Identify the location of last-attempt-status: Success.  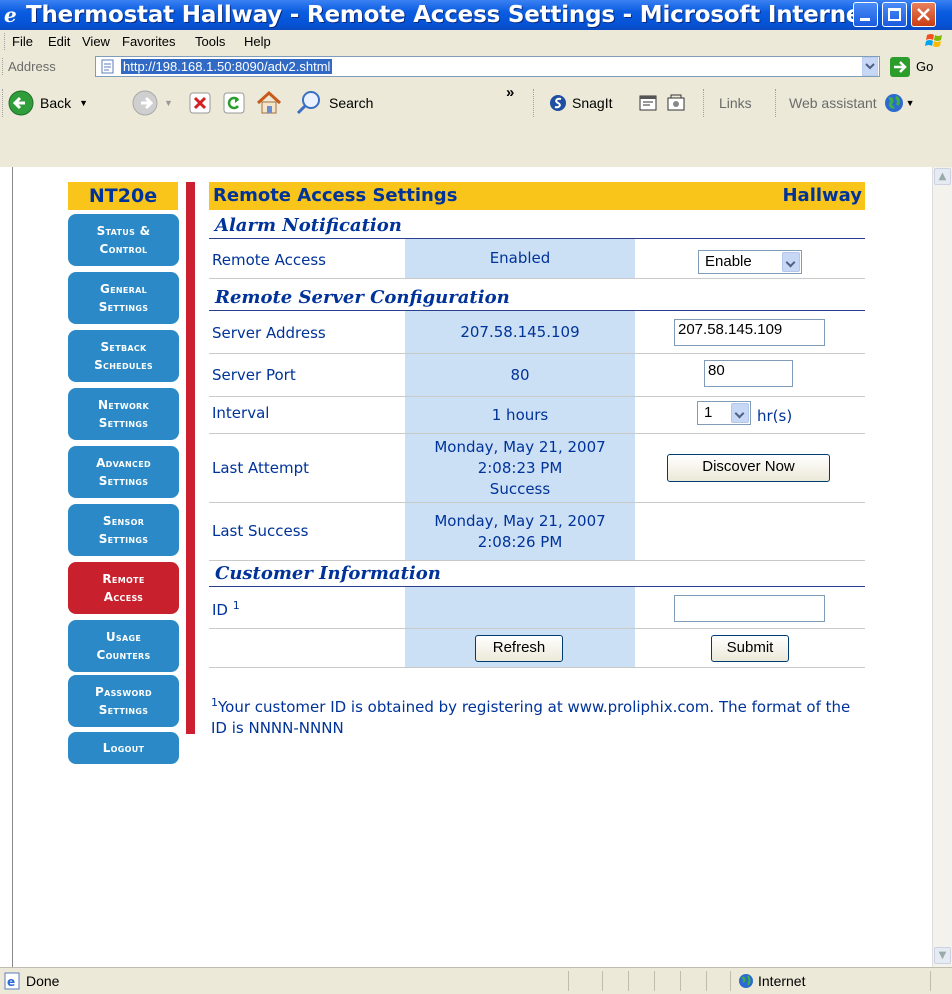
(520, 488).